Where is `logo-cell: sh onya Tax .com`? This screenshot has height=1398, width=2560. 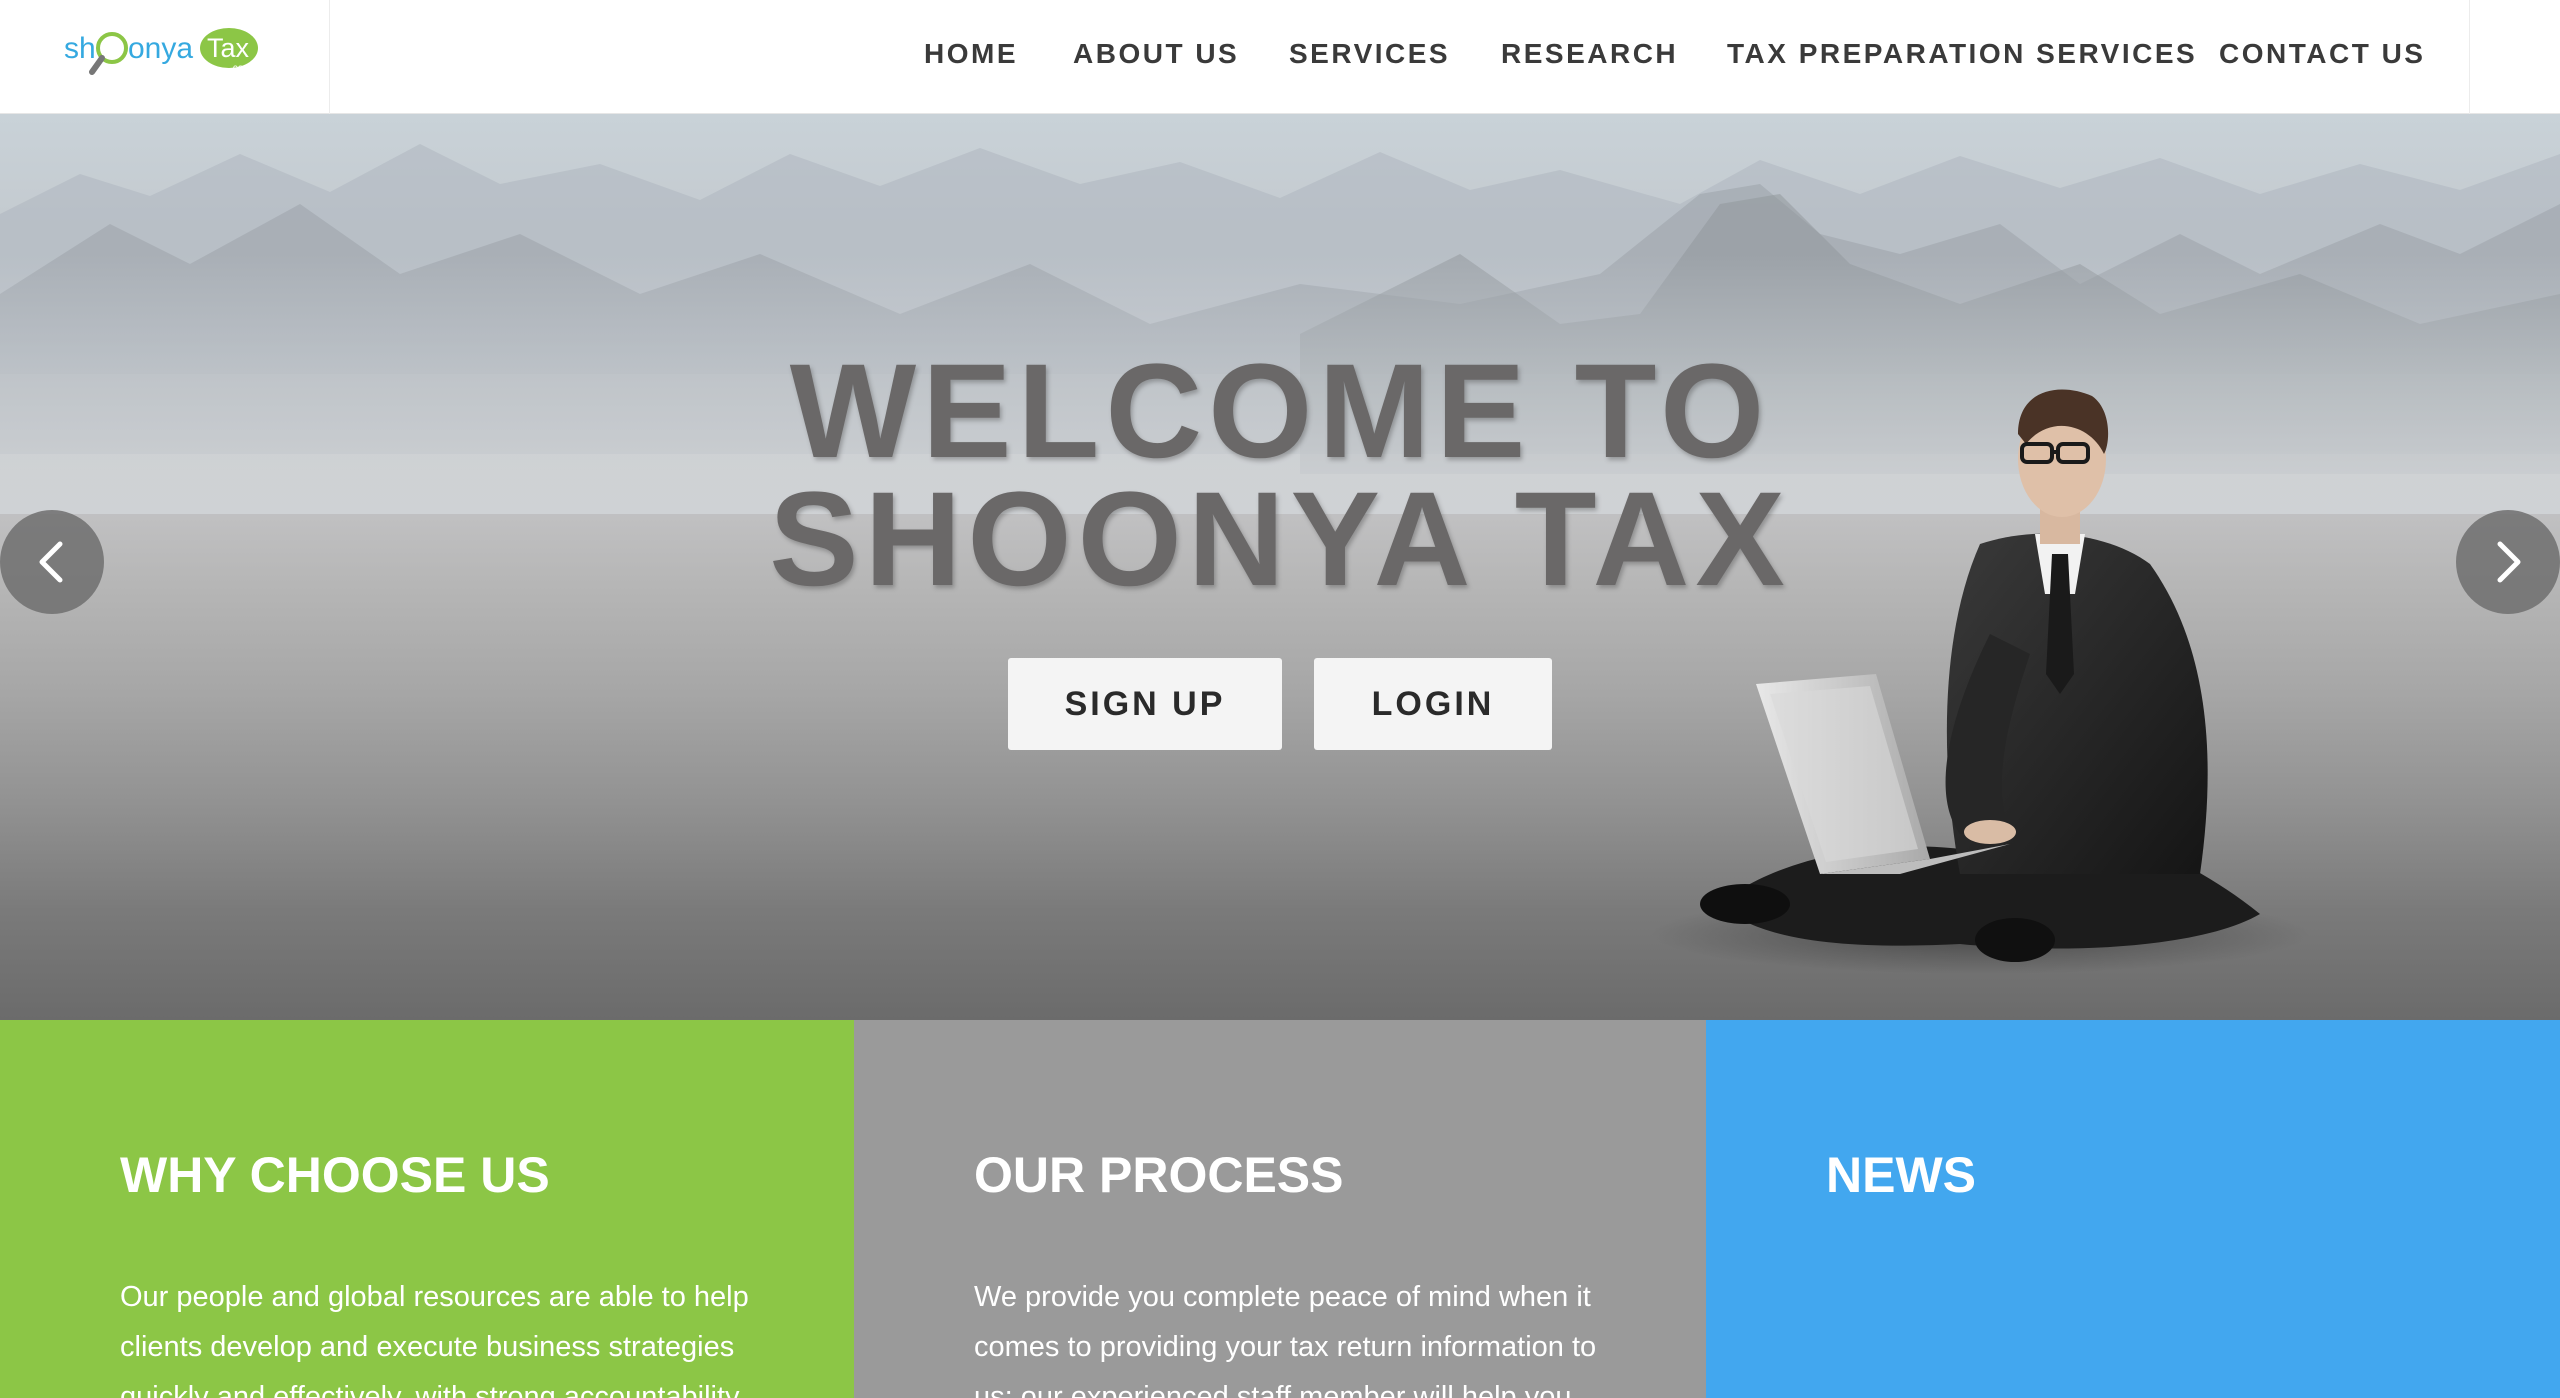
logo-cell: sh onya Tax .com is located at coordinates (165, 57).